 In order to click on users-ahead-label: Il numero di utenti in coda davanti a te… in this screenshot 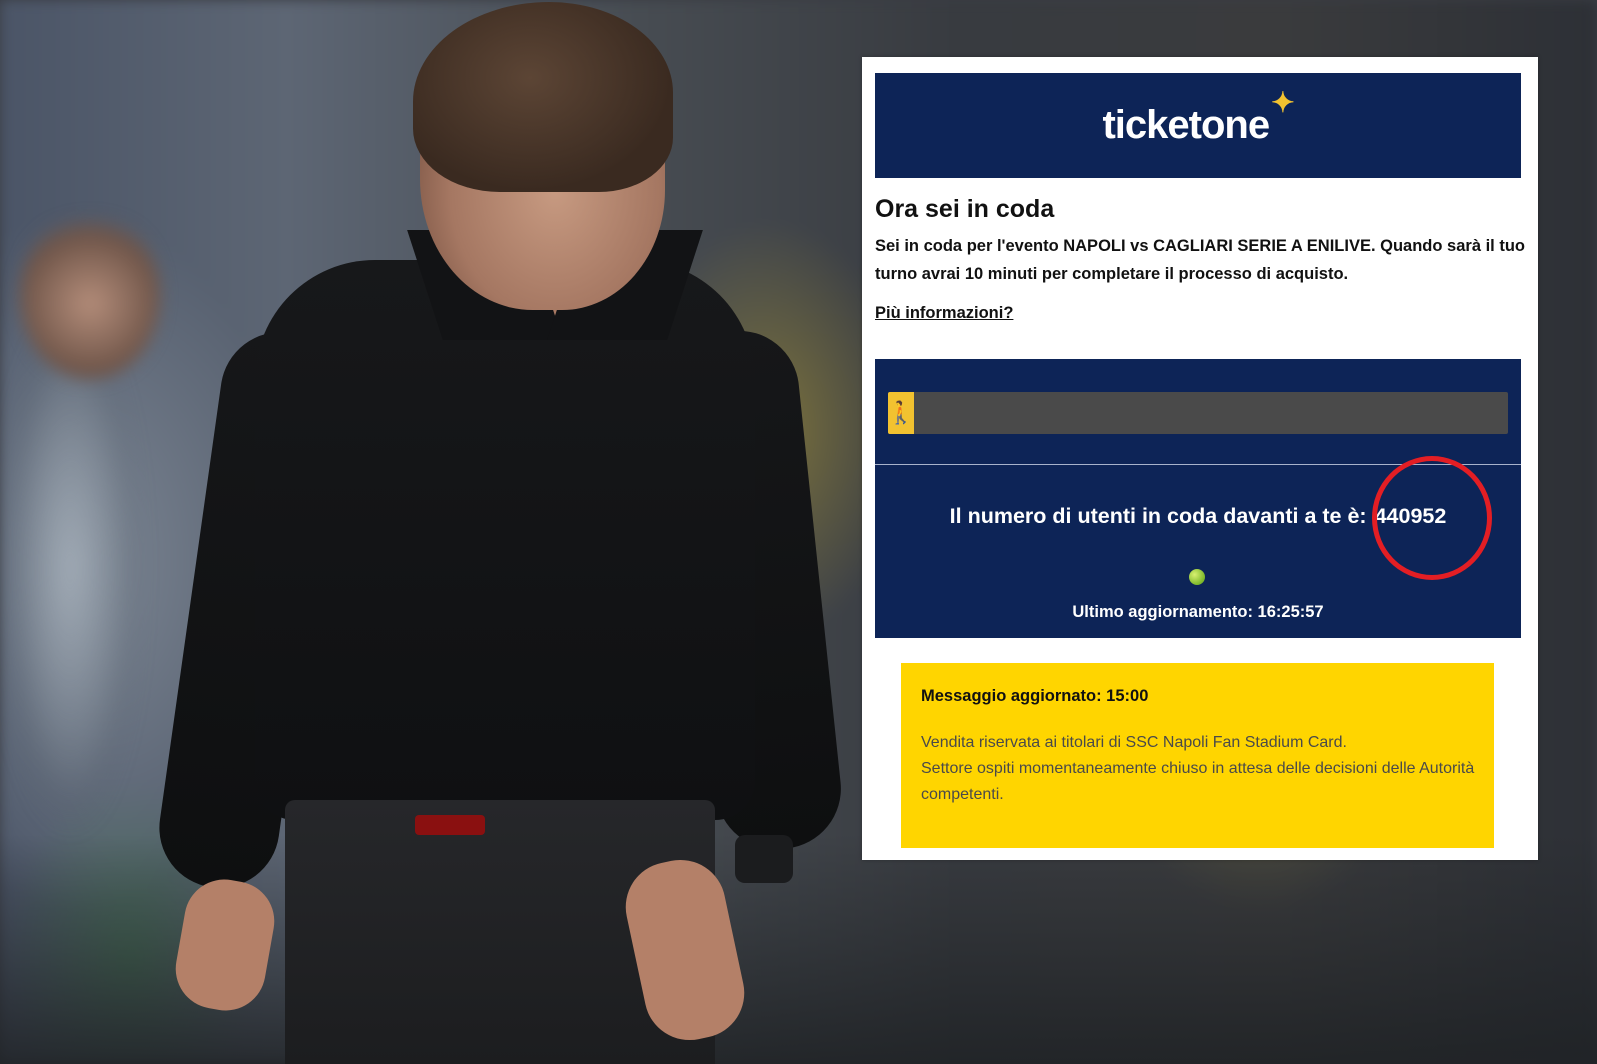, I will do `click(1158, 516)`.